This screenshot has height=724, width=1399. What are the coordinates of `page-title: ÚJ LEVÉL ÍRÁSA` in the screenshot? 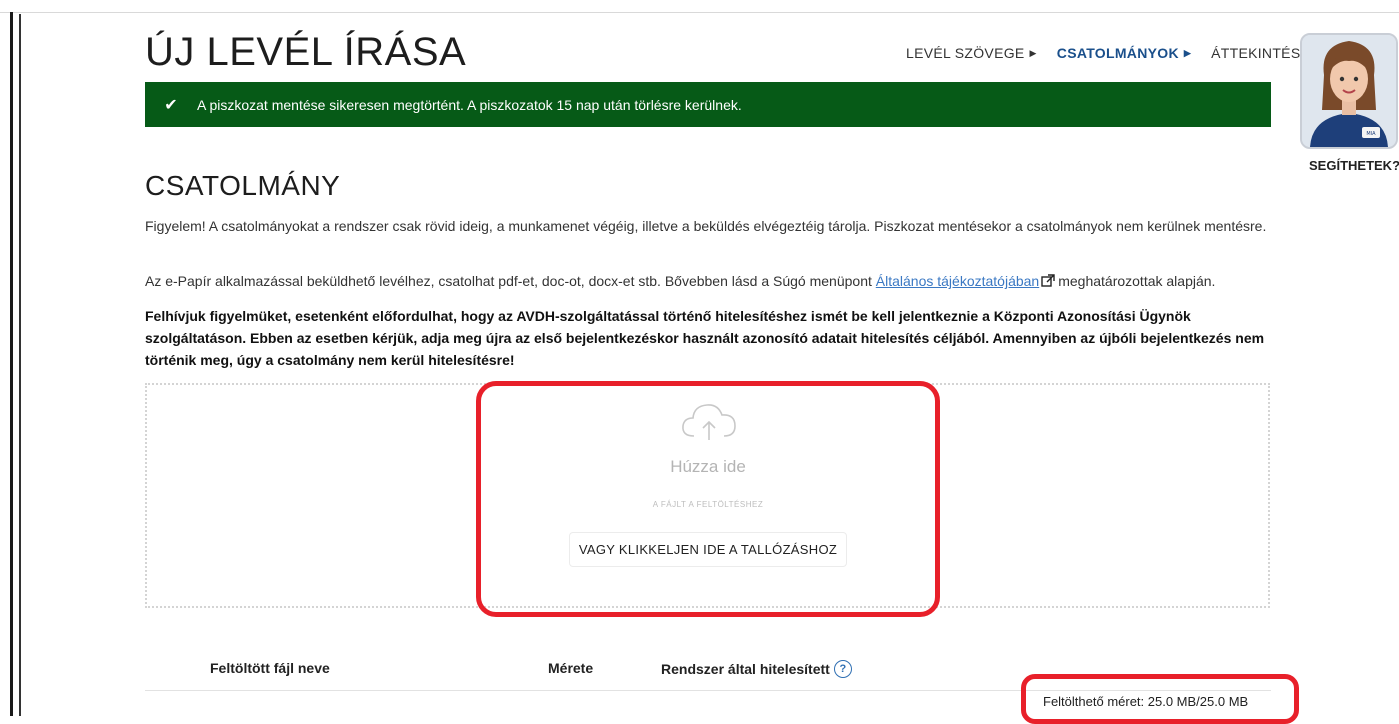 It's located at (306, 52).